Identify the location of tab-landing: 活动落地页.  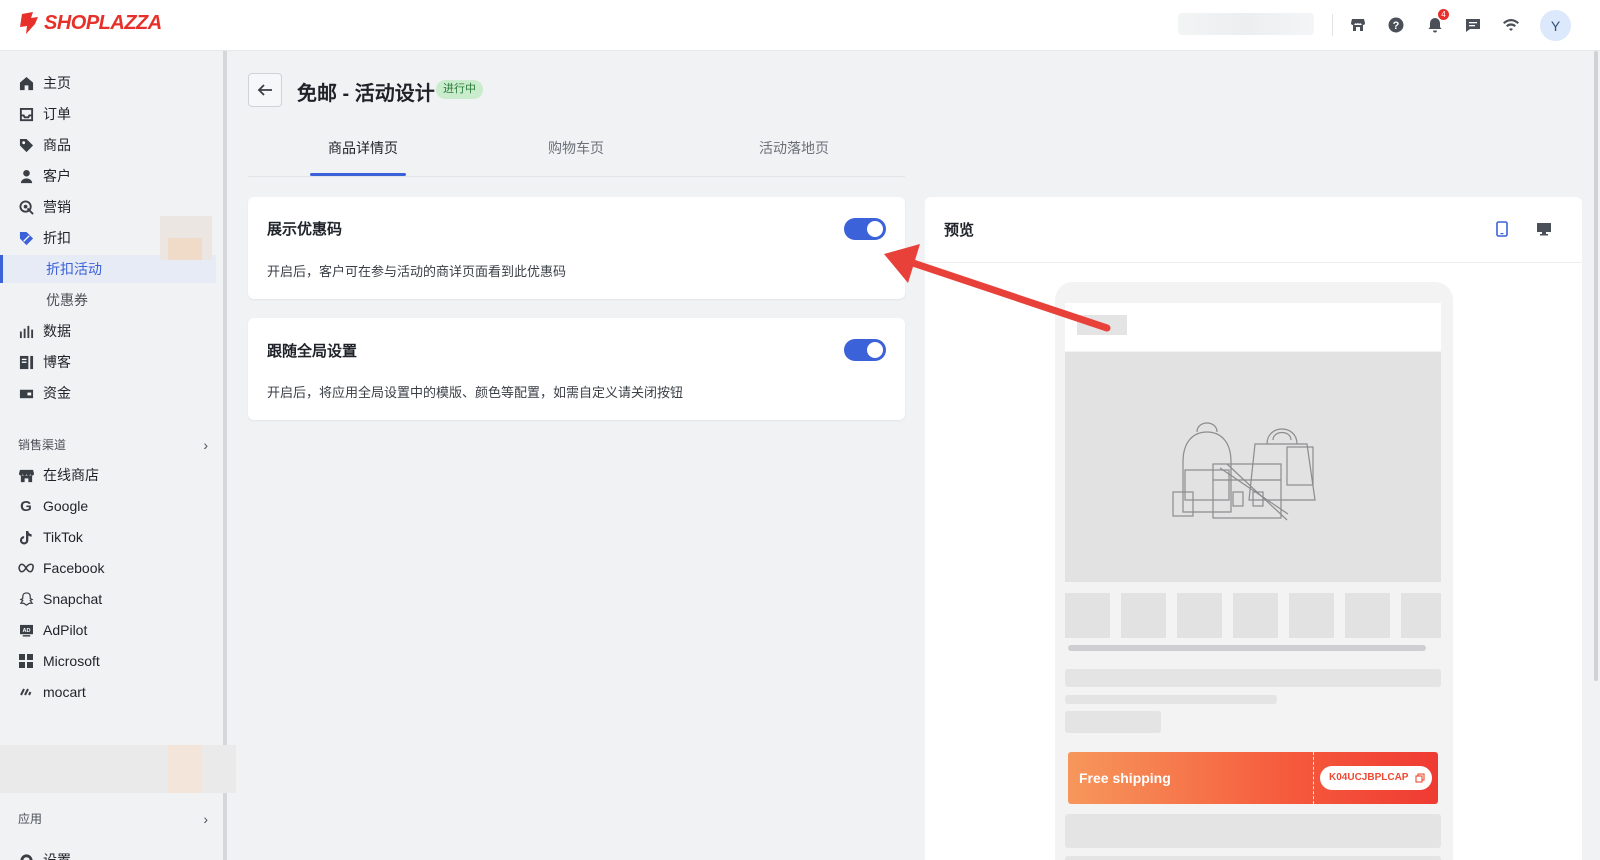
(794, 153).